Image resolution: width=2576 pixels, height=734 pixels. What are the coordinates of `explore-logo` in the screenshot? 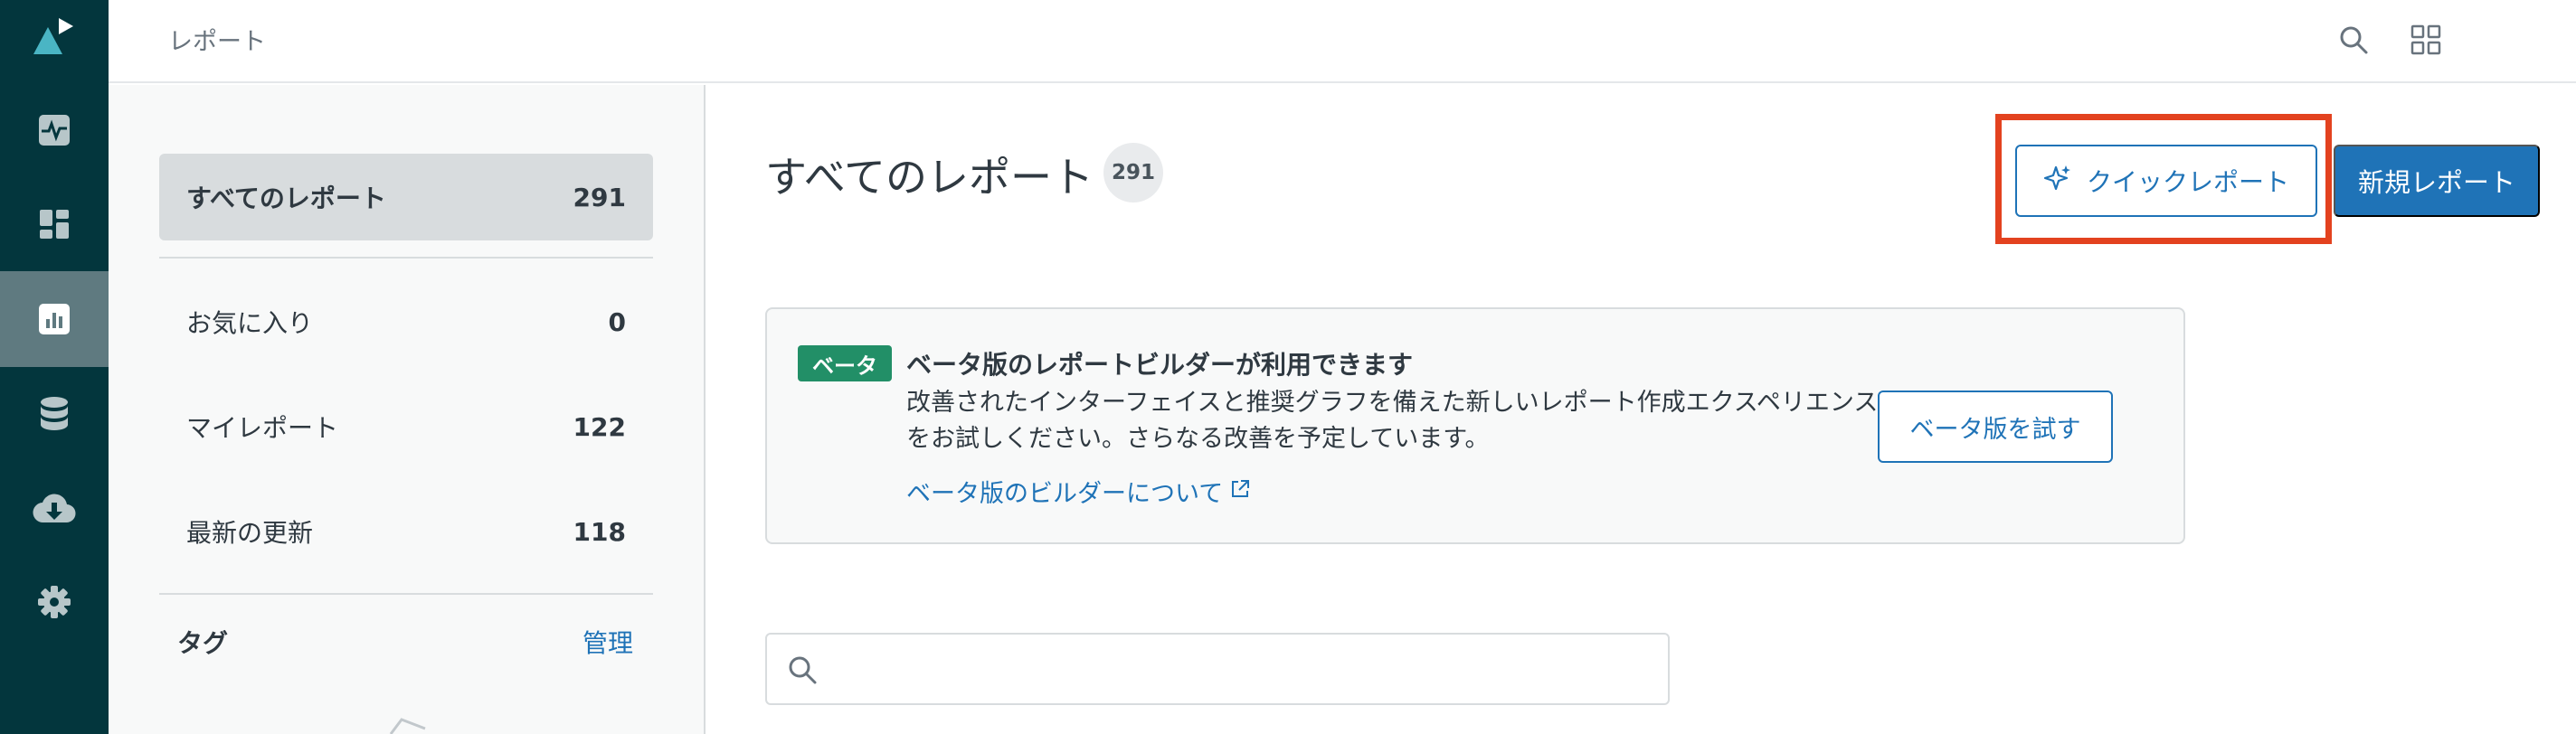 It's located at (55, 36).